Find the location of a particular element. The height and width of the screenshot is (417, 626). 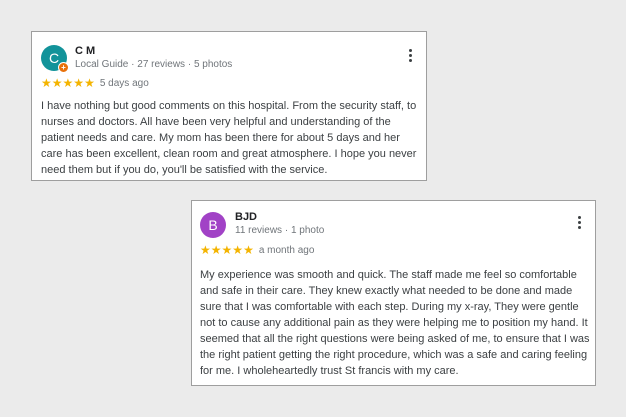

reviewer-meta: 11 reviews · 1 photo is located at coordinates (280, 230).